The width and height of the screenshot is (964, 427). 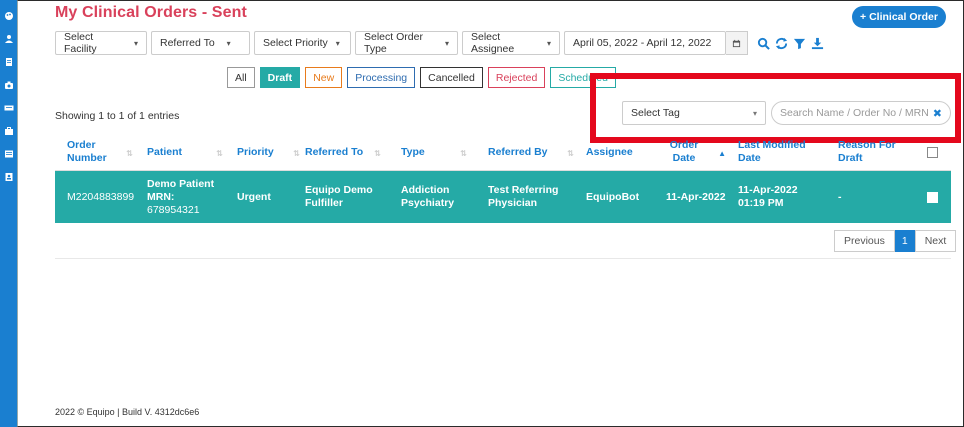 What do you see at coordinates (864, 241) in the screenshot?
I see `pagination-previous: Previous` at bounding box center [864, 241].